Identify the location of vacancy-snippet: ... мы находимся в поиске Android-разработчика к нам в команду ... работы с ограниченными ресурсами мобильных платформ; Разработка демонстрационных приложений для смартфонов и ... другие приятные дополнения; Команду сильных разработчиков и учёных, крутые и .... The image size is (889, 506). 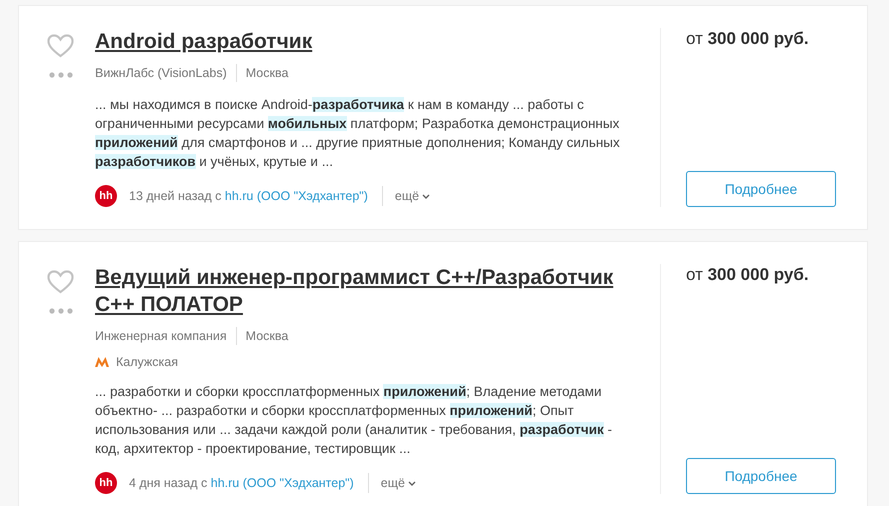
(358, 133).